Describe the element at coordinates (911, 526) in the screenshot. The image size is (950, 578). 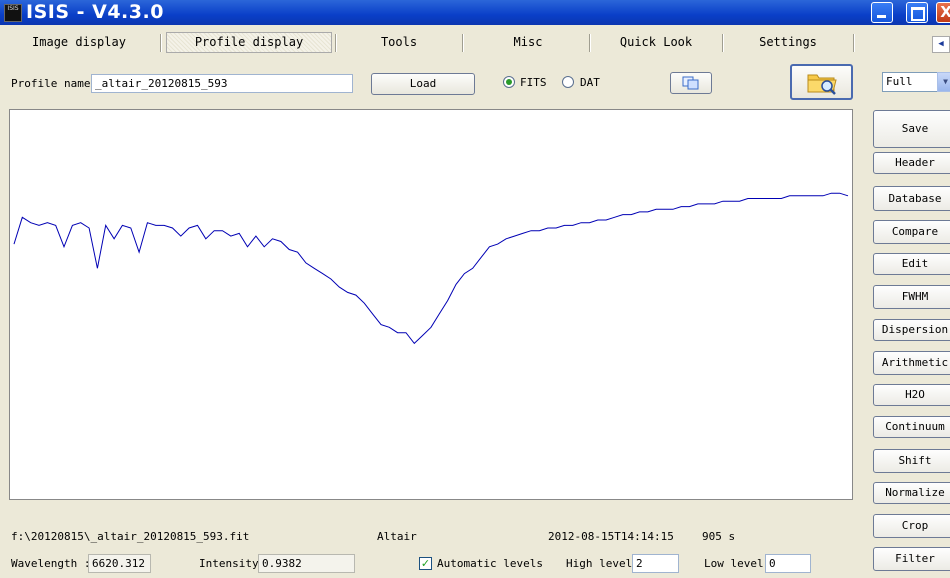
I see `crop-button: Crop` at that location.